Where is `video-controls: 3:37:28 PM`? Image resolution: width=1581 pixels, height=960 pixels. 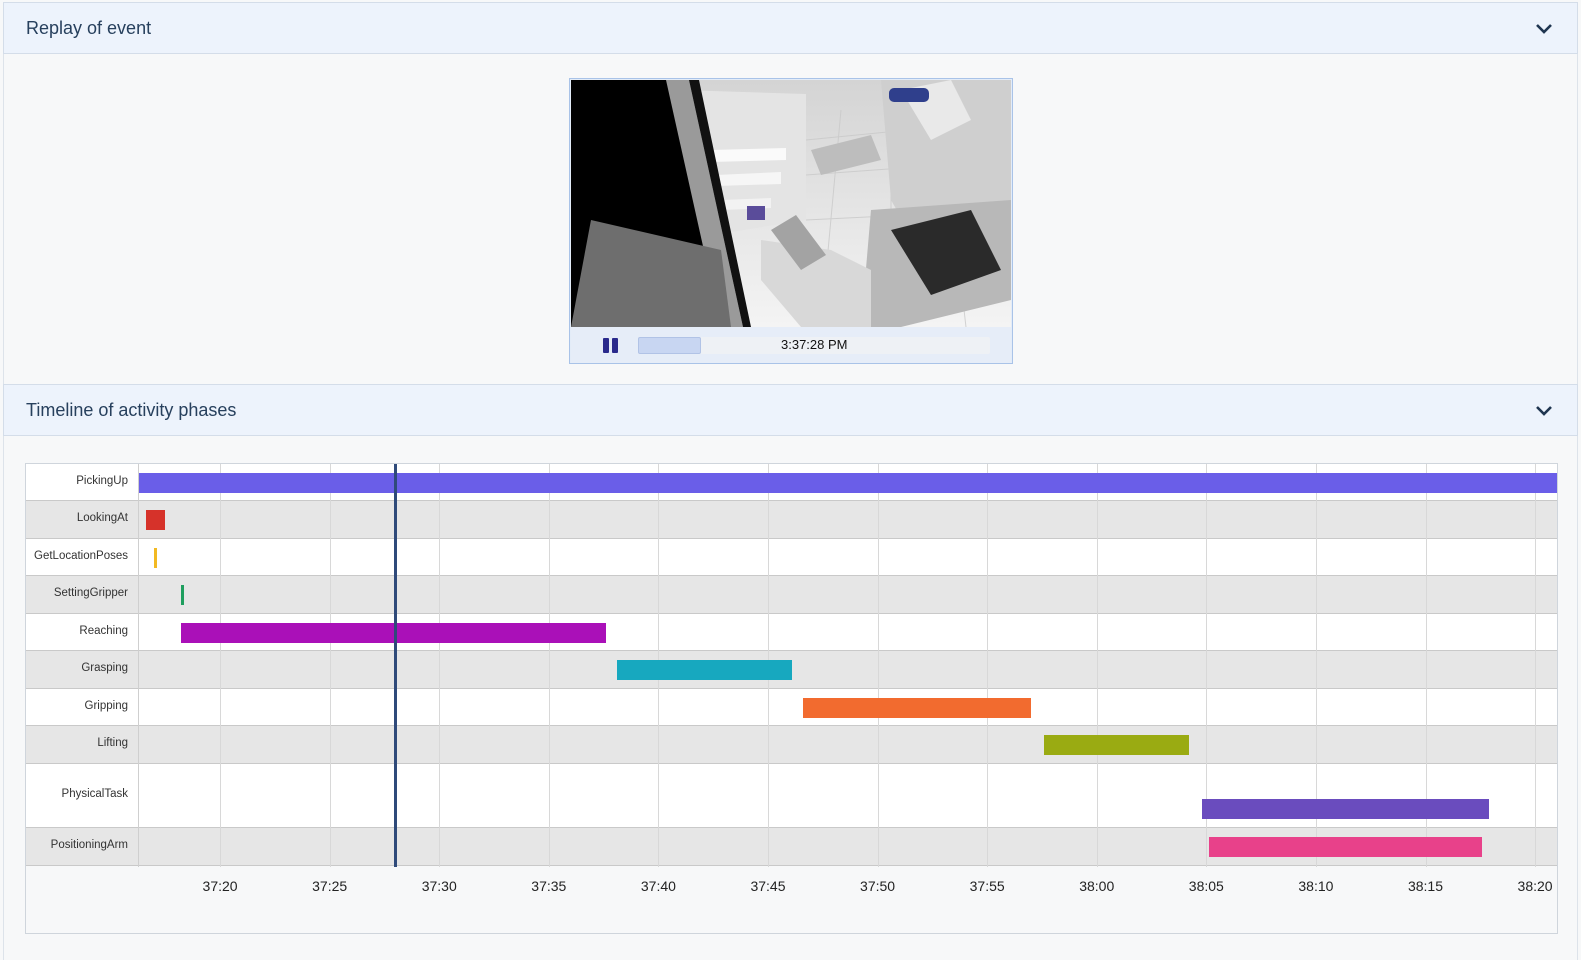
video-controls: 3:37:28 PM is located at coordinates (791, 345).